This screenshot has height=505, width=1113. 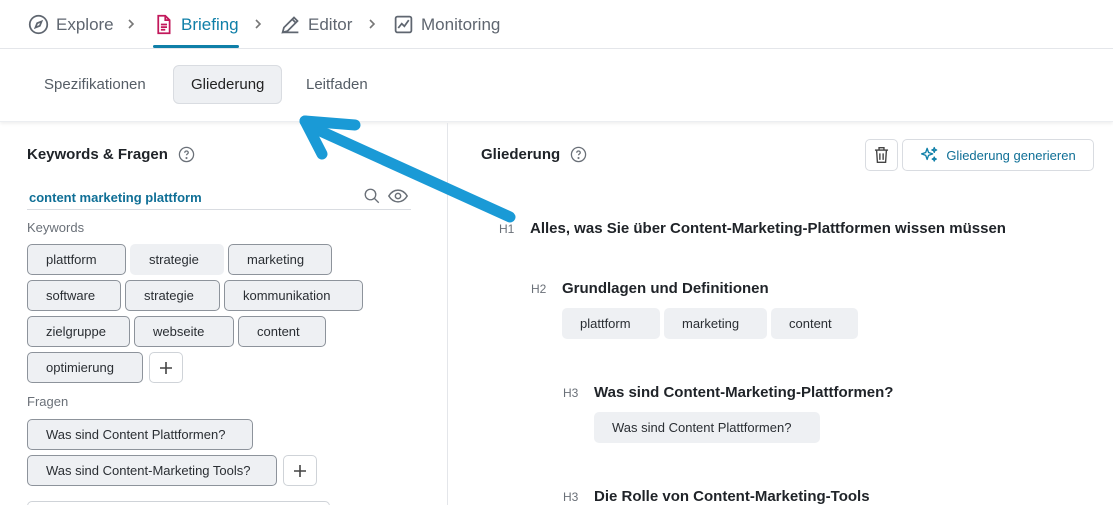 I want to click on keyword-row: zielgruppe webseite content, so click(x=176, y=331).